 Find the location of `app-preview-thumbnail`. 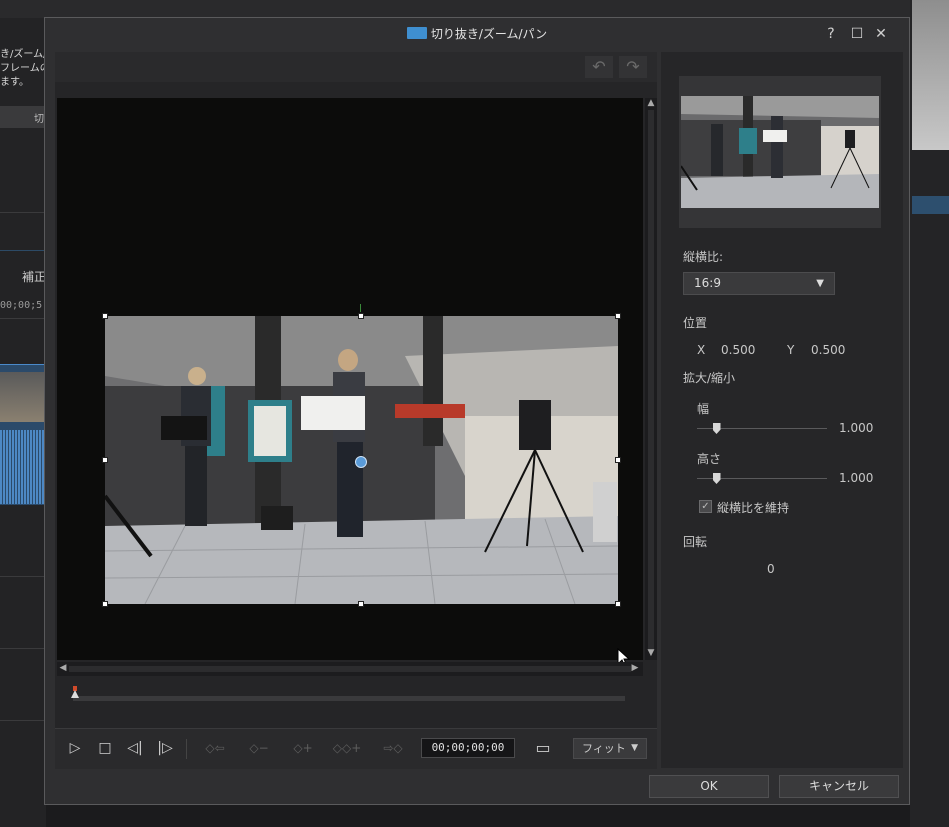

app-preview-thumbnail is located at coordinates (930, 75).